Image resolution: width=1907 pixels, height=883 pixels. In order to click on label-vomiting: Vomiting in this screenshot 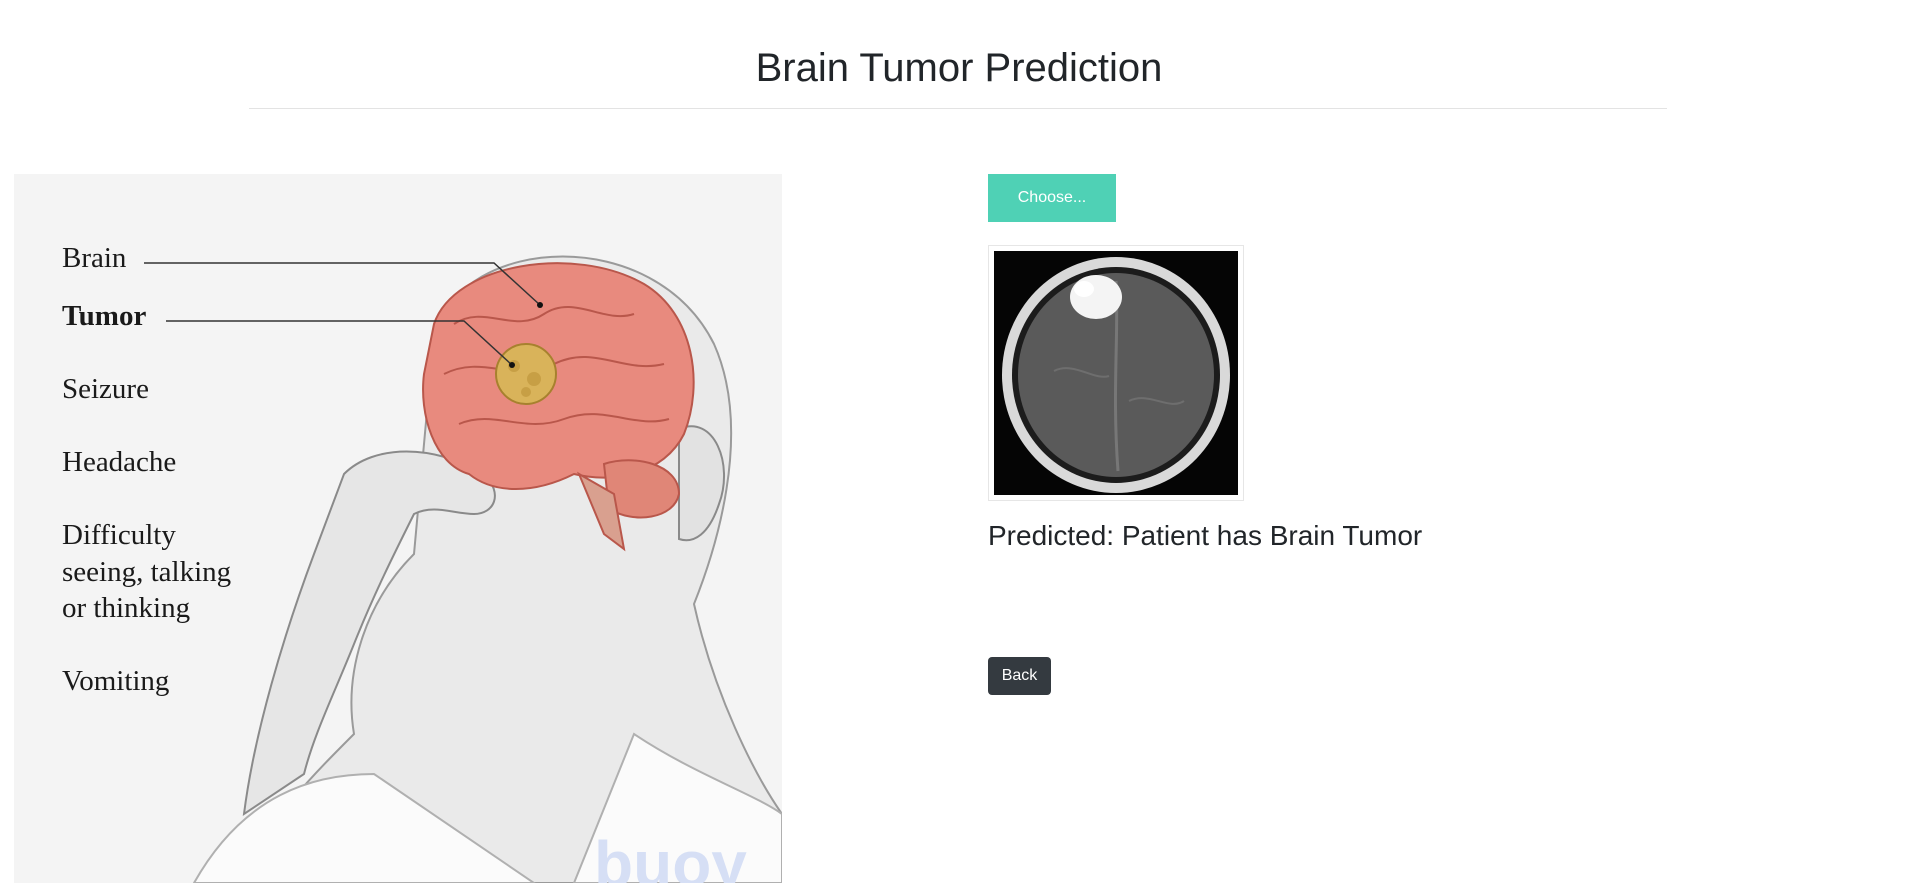, I will do `click(116, 681)`.